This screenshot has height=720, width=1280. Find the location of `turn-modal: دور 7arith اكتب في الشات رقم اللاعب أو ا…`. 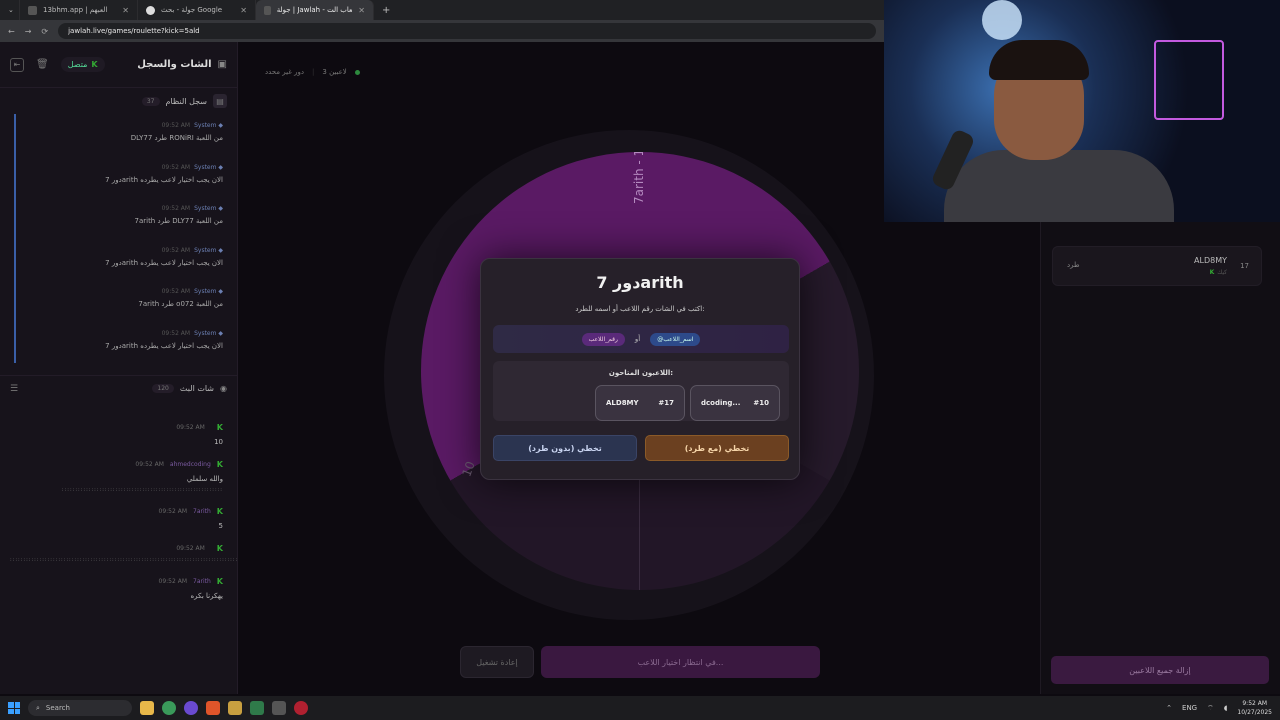

turn-modal: دور 7arith اكتب في الشات رقم اللاعب أو ا… is located at coordinates (640, 369).